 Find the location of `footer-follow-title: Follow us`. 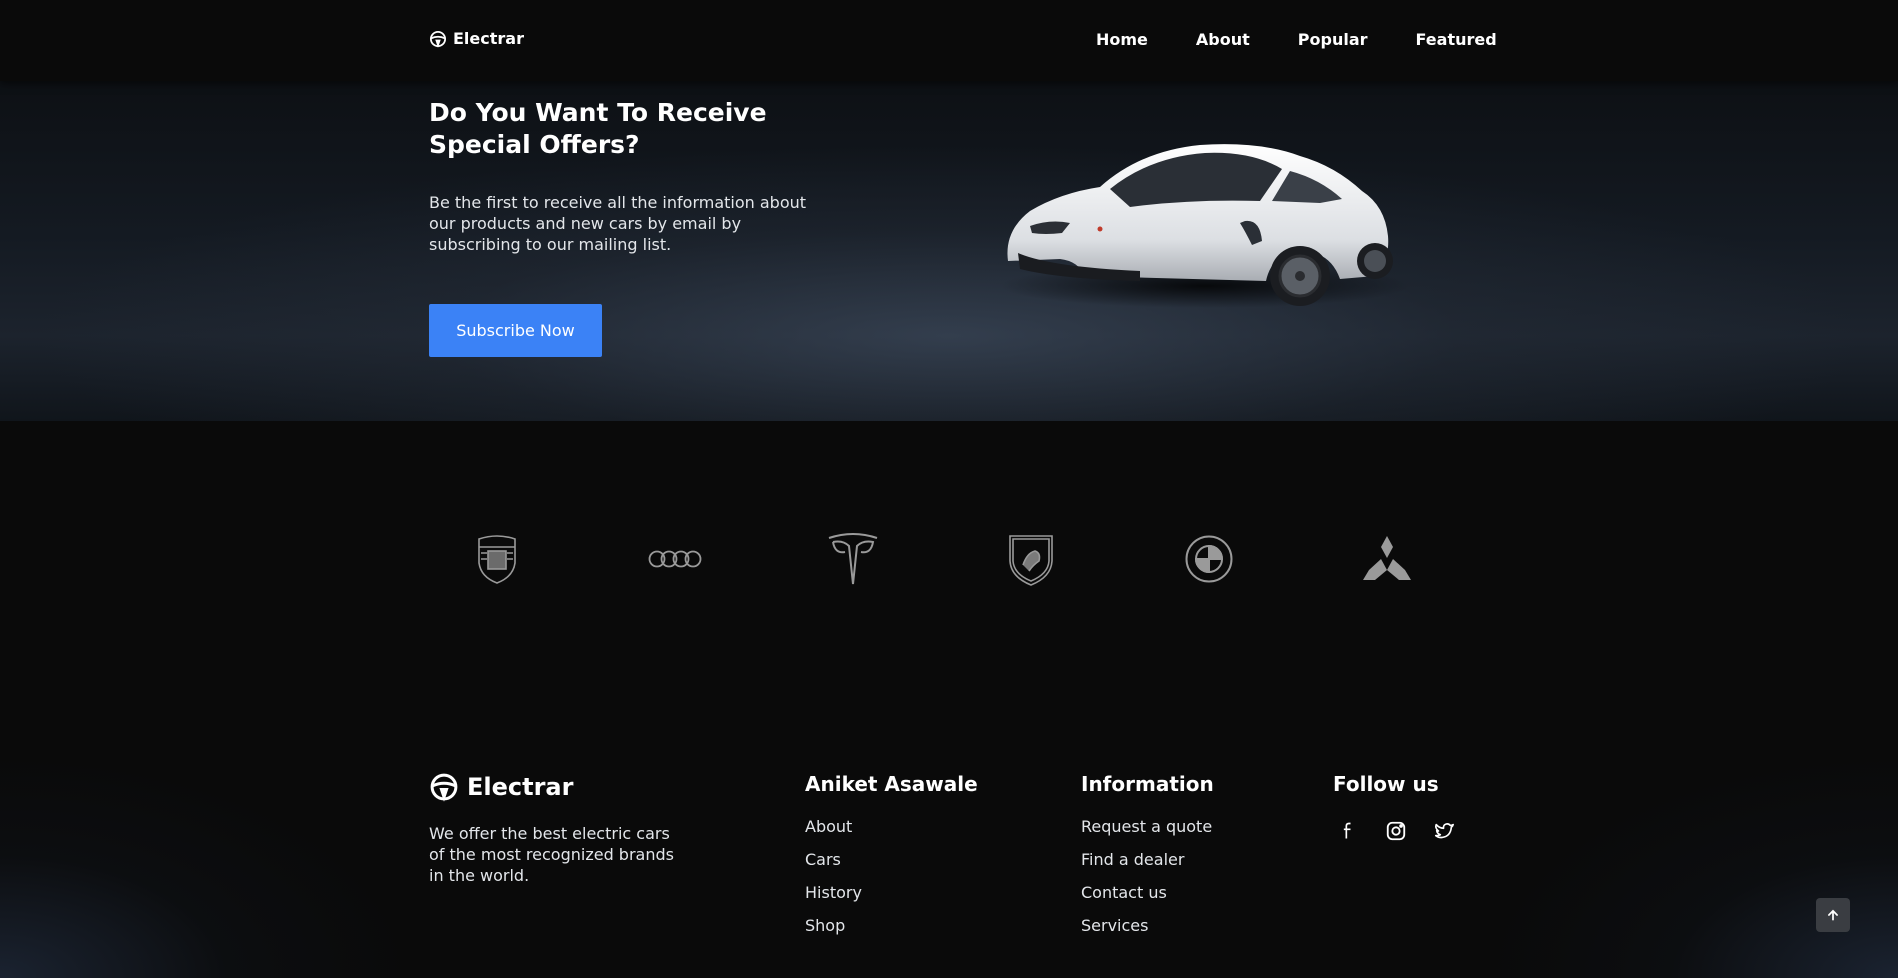

footer-follow-title: Follow us is located at coordinates (1386, 784).